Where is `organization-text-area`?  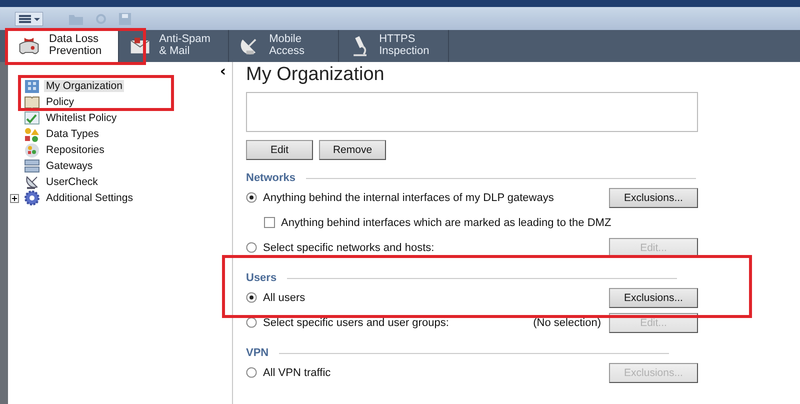
organization-text-area is located at coordinates (472, 112).